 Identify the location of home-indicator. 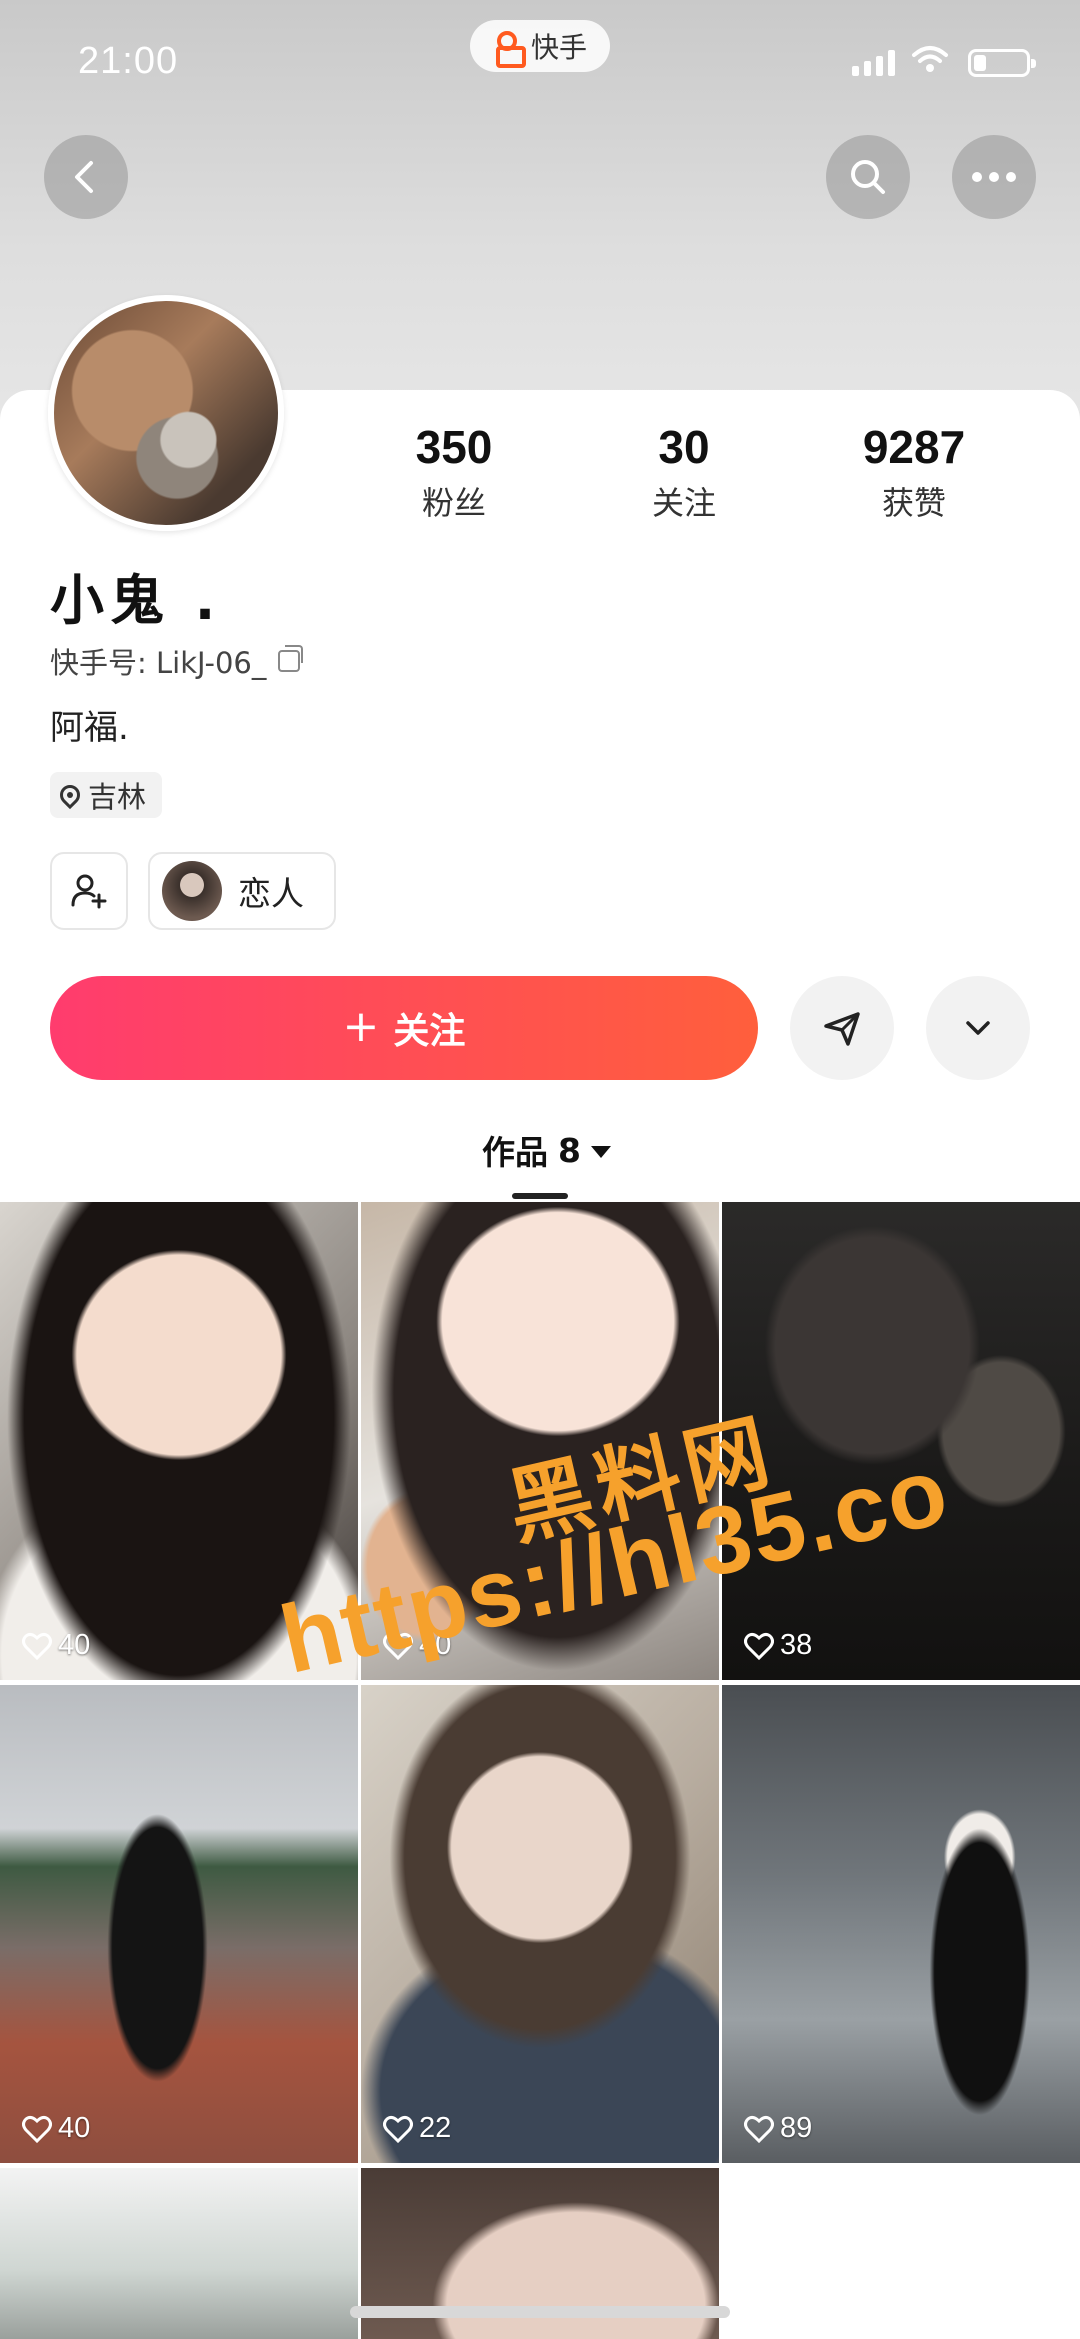
(540, 2312).